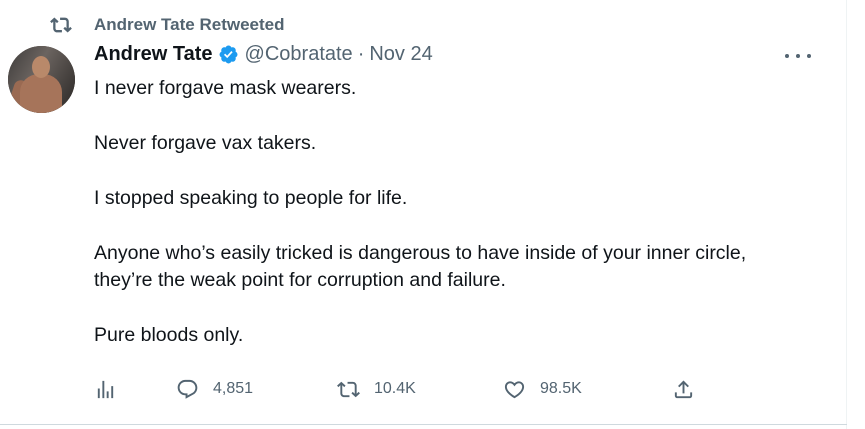  I want to click on tweet-header: Andrew Tate @Cobratate · Nov 24, so click(263, 54).